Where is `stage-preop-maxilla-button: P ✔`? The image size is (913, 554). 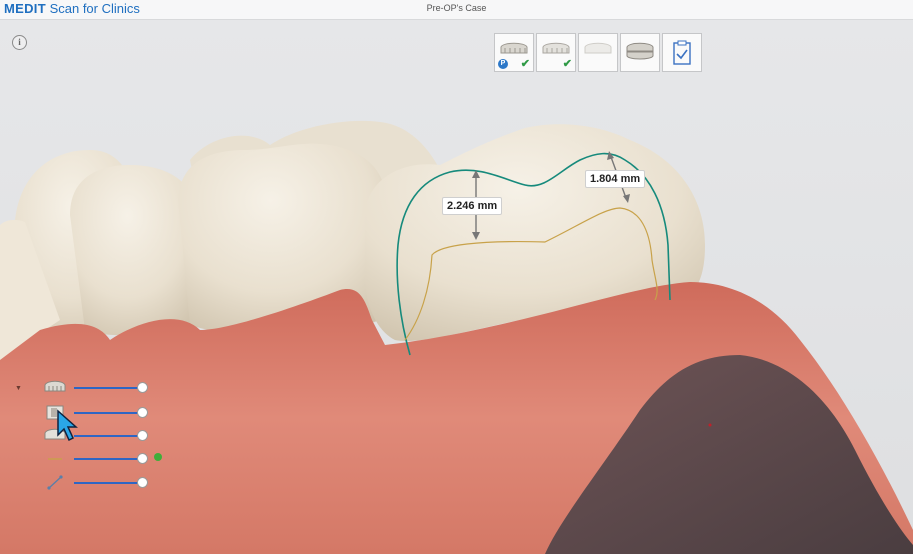 stage-preop-maxilla-button: P ✔ is located at coordinates (514, 52).